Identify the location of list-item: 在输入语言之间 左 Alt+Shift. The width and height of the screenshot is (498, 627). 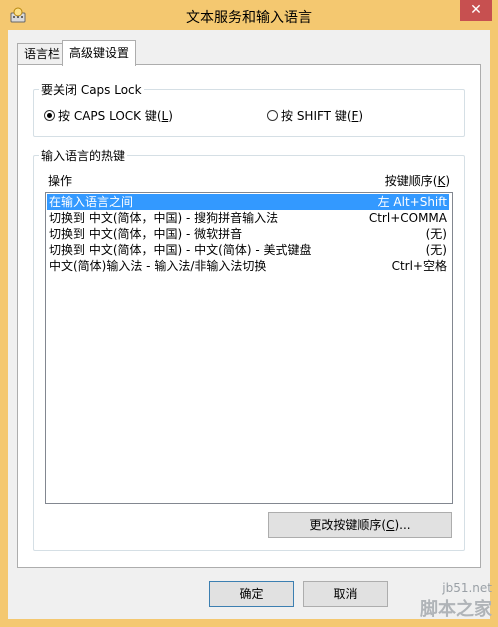
(248, 202).